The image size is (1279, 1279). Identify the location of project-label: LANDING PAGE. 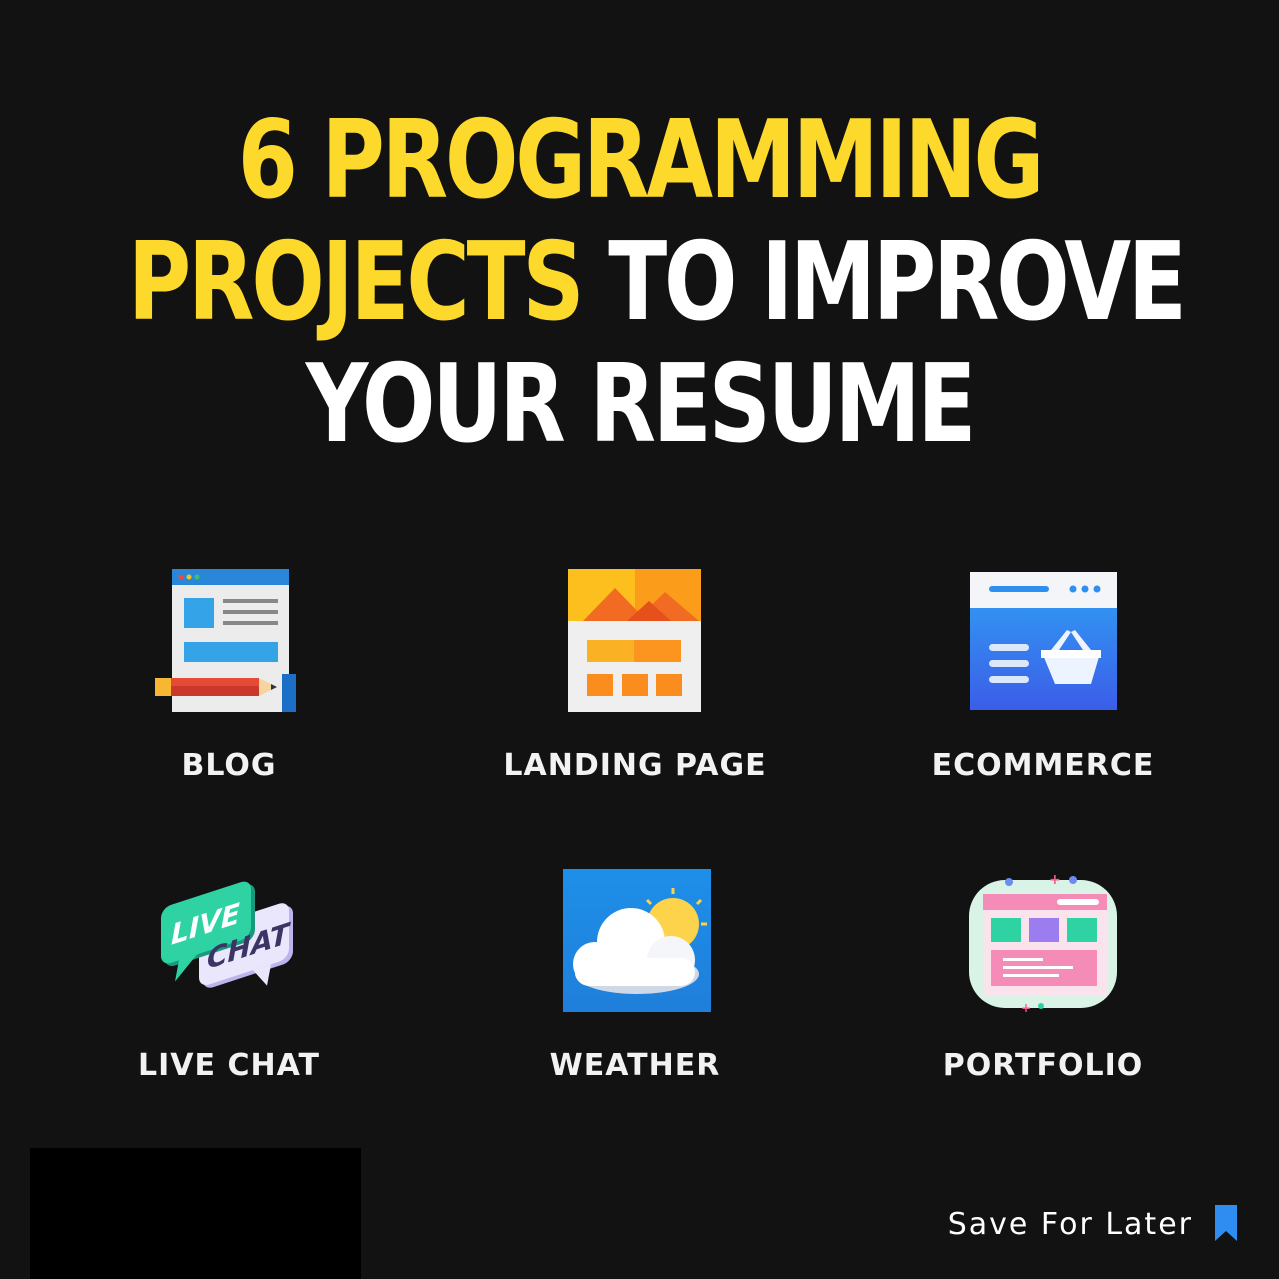
(635, 765).